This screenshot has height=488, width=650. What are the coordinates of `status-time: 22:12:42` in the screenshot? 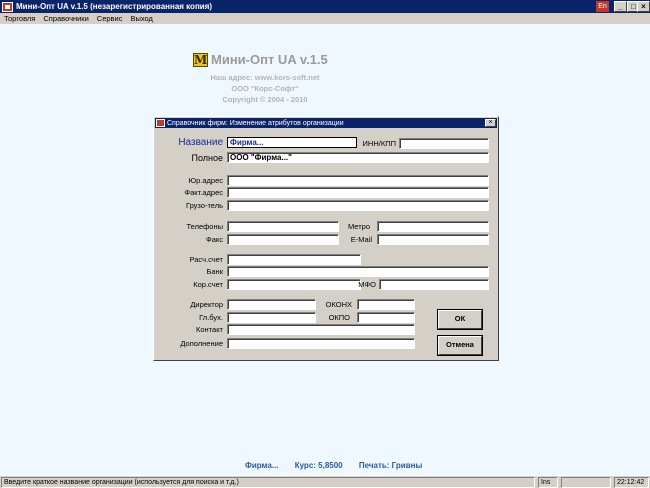 It's located at (631, 482).